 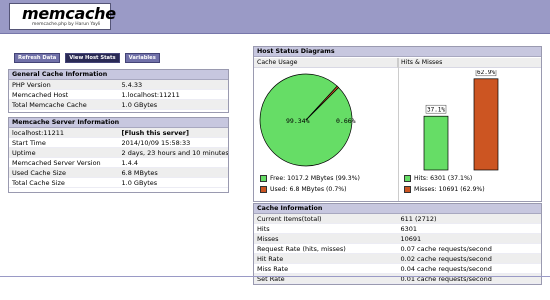 What do you see at coordinates (40, 95) in the screenshot?
I see `row-key: Memcached Host` at bounding box center [40, 95].